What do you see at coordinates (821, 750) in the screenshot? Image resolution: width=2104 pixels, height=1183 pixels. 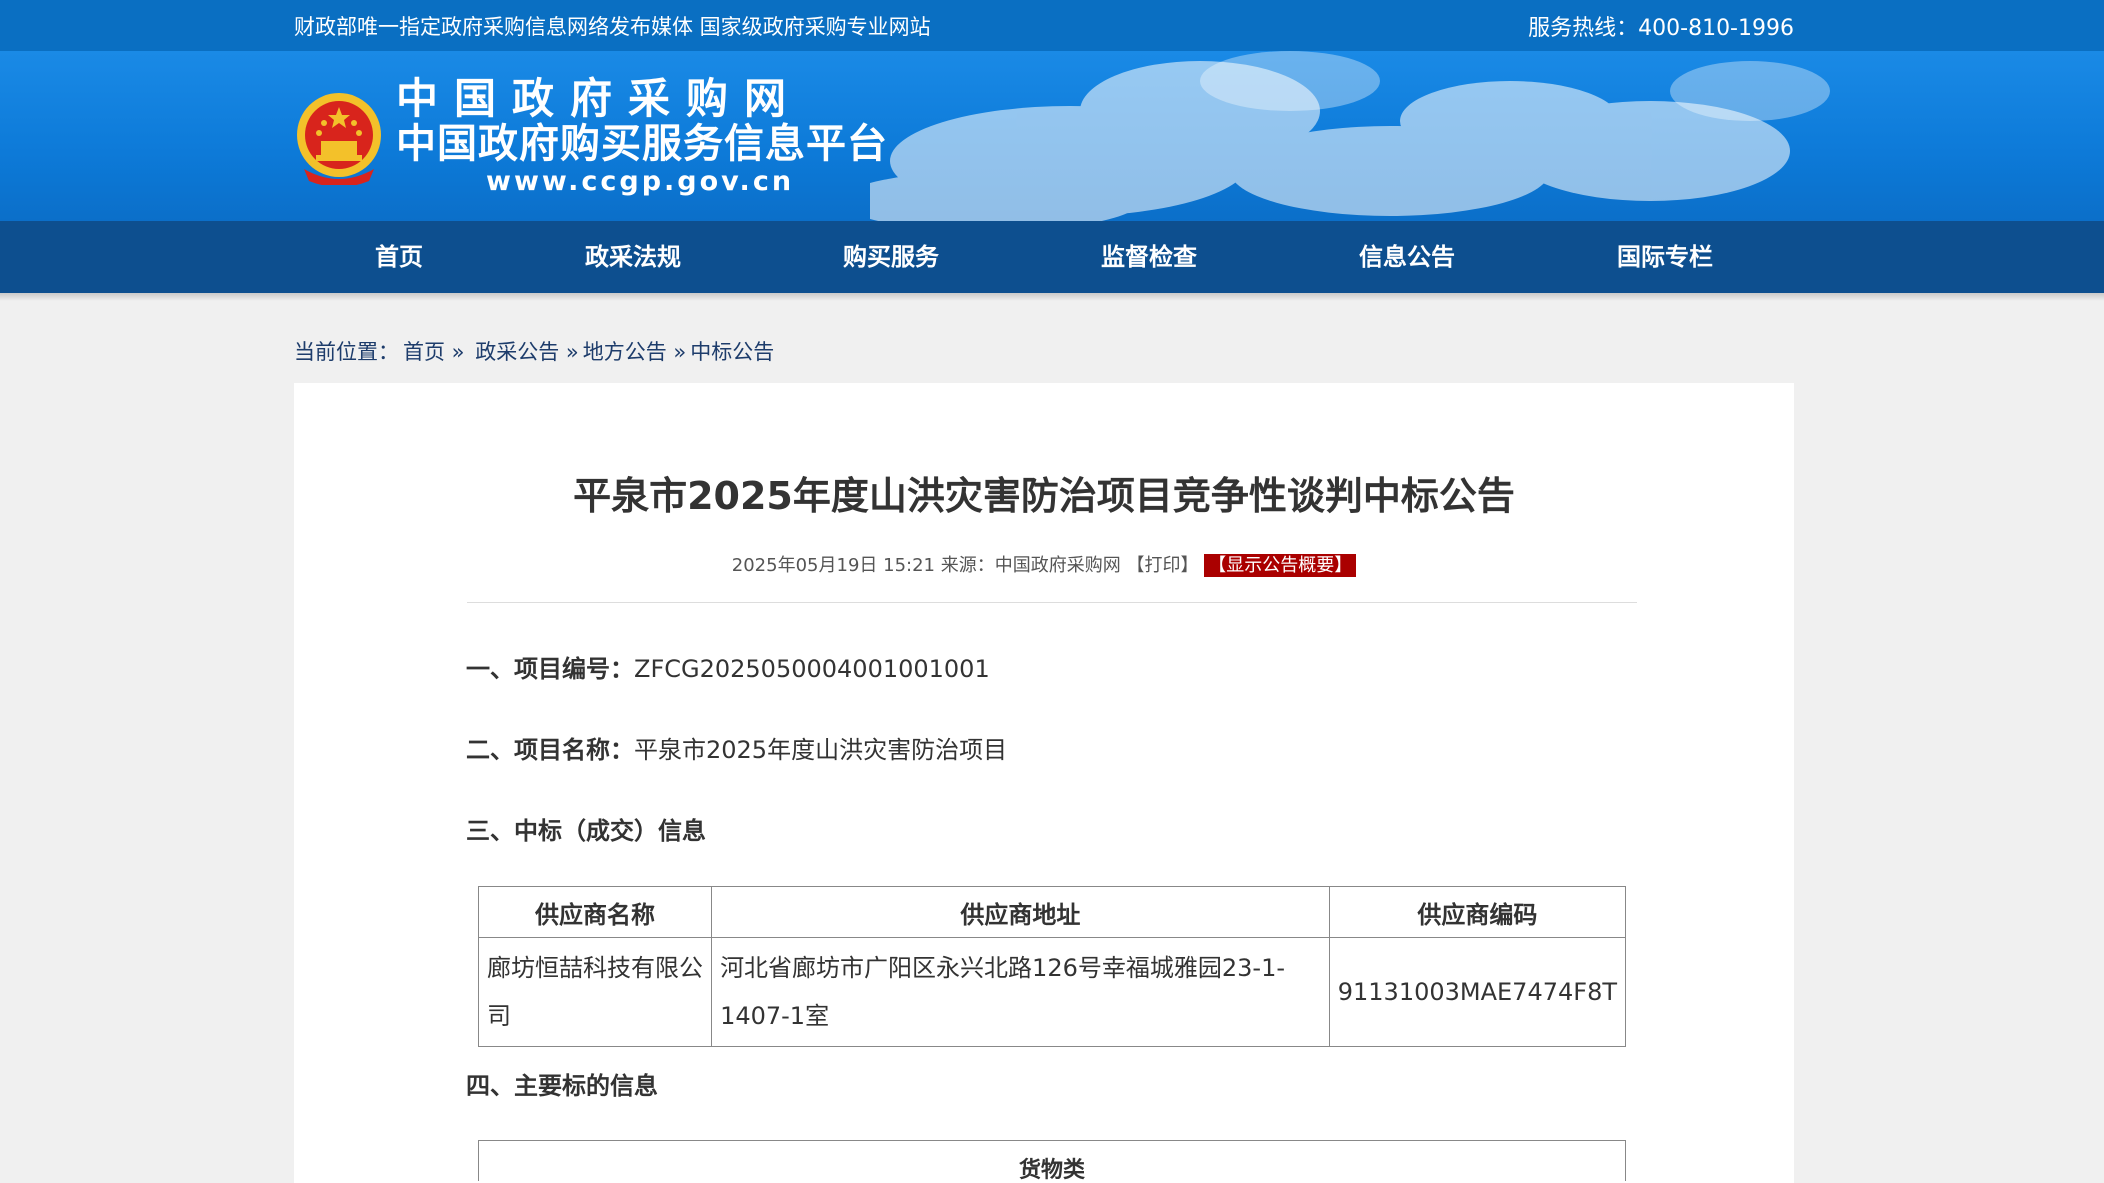 I see `project-name-value: 平泉市2025年度山洪灾害防治项目` at bounding box center [821, 750].